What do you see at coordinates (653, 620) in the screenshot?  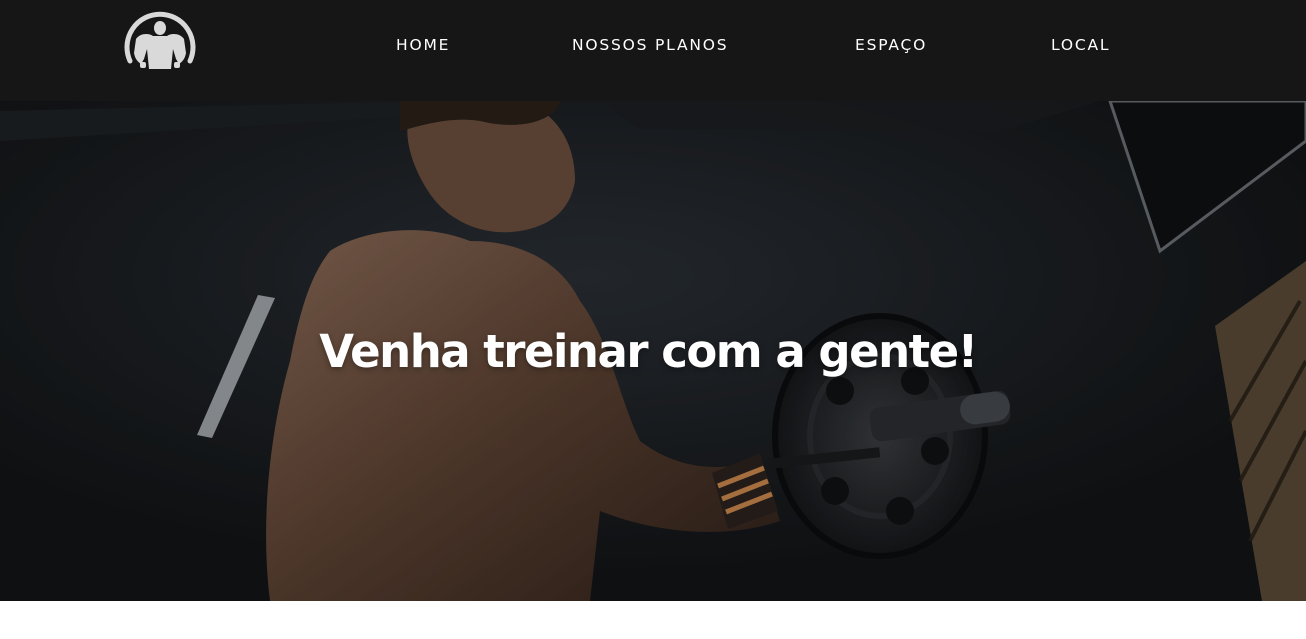 I see `content-start-area` at bounding box center [653, 620].